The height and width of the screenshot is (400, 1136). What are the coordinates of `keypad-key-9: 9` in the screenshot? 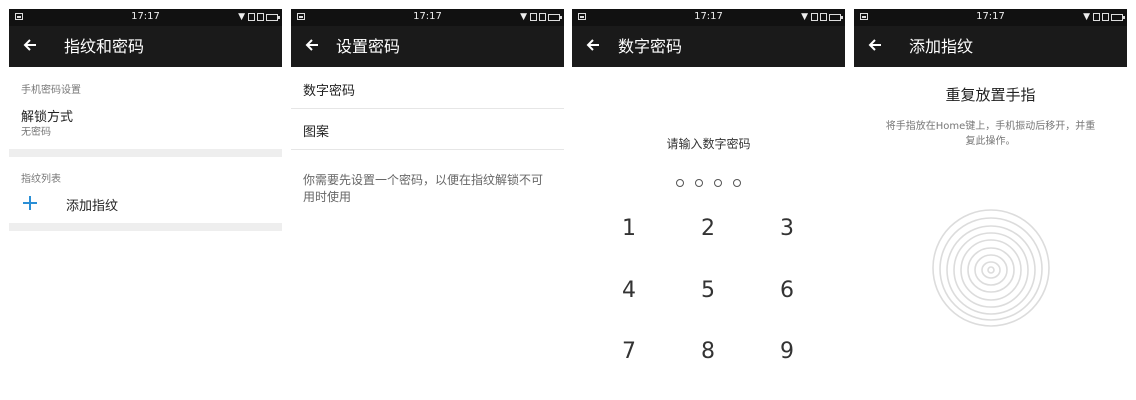 It's located at (787, 351).